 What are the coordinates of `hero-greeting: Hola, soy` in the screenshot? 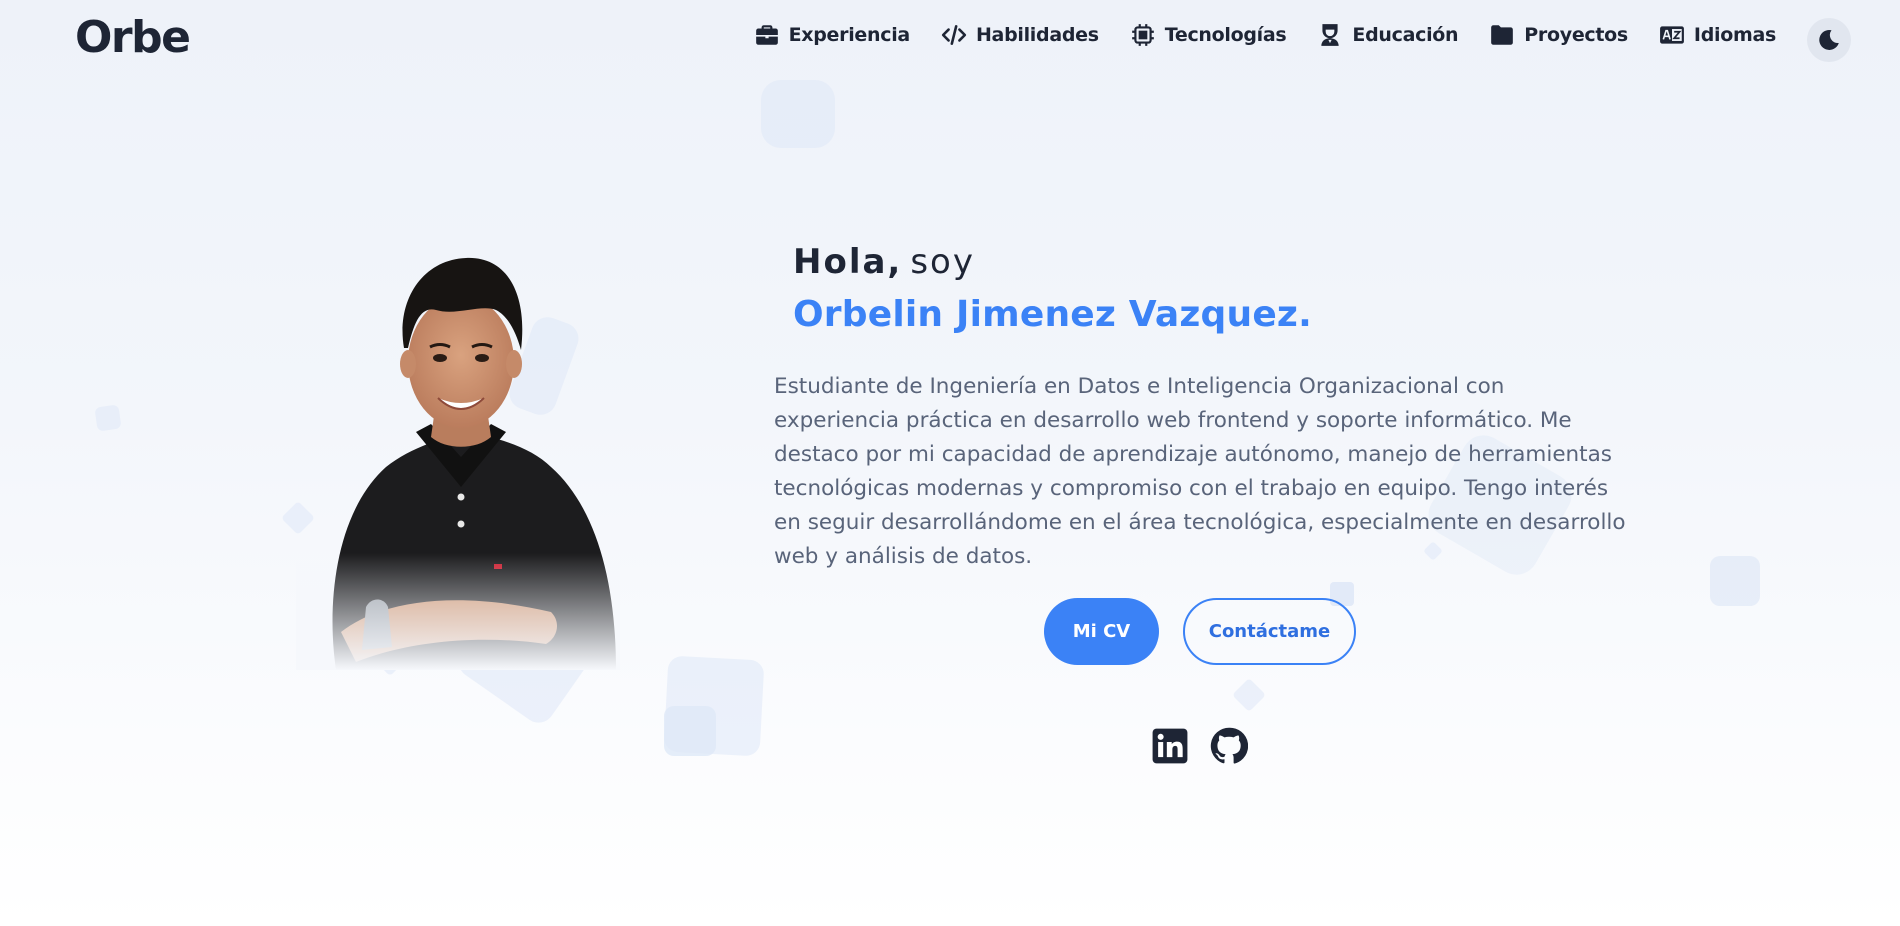 It's located at (884, 262).